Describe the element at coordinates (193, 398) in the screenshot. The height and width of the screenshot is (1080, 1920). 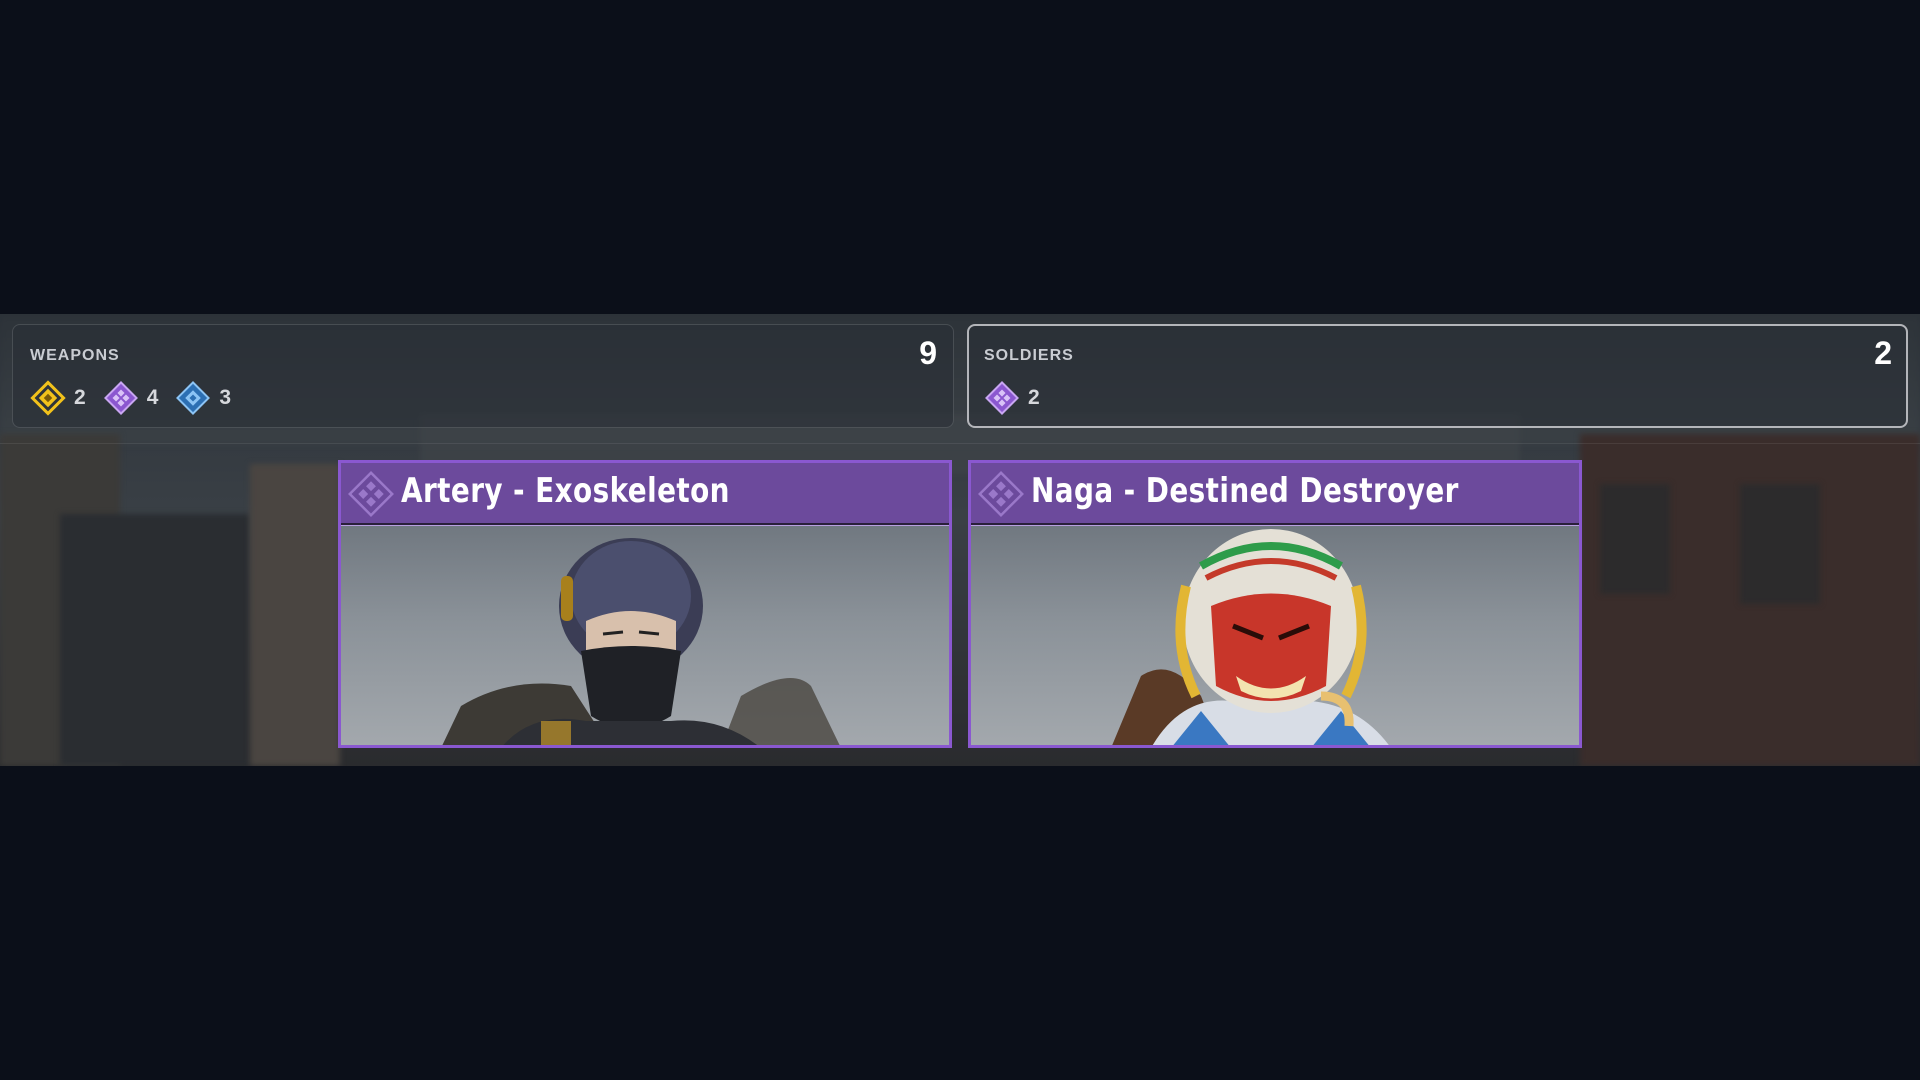
I see `rare-diamond-icon` at that location.